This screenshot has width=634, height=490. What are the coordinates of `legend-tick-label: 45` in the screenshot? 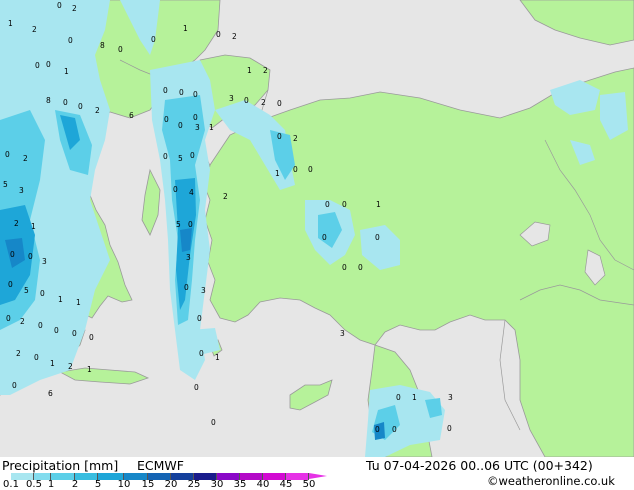 It's located at (286, 484).